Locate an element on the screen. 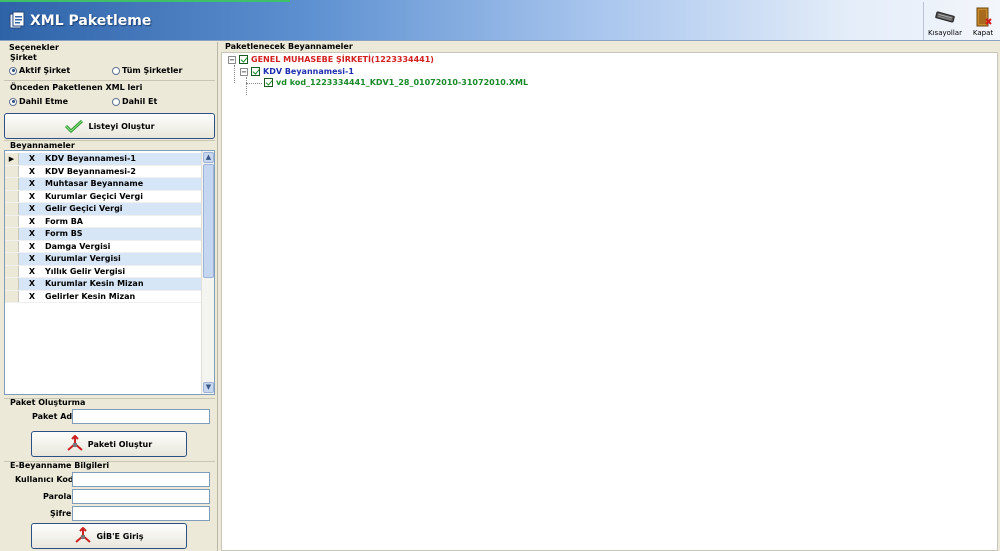 The image size is (1000, 551). scroll-thumb is located at coordinates (208, 221).